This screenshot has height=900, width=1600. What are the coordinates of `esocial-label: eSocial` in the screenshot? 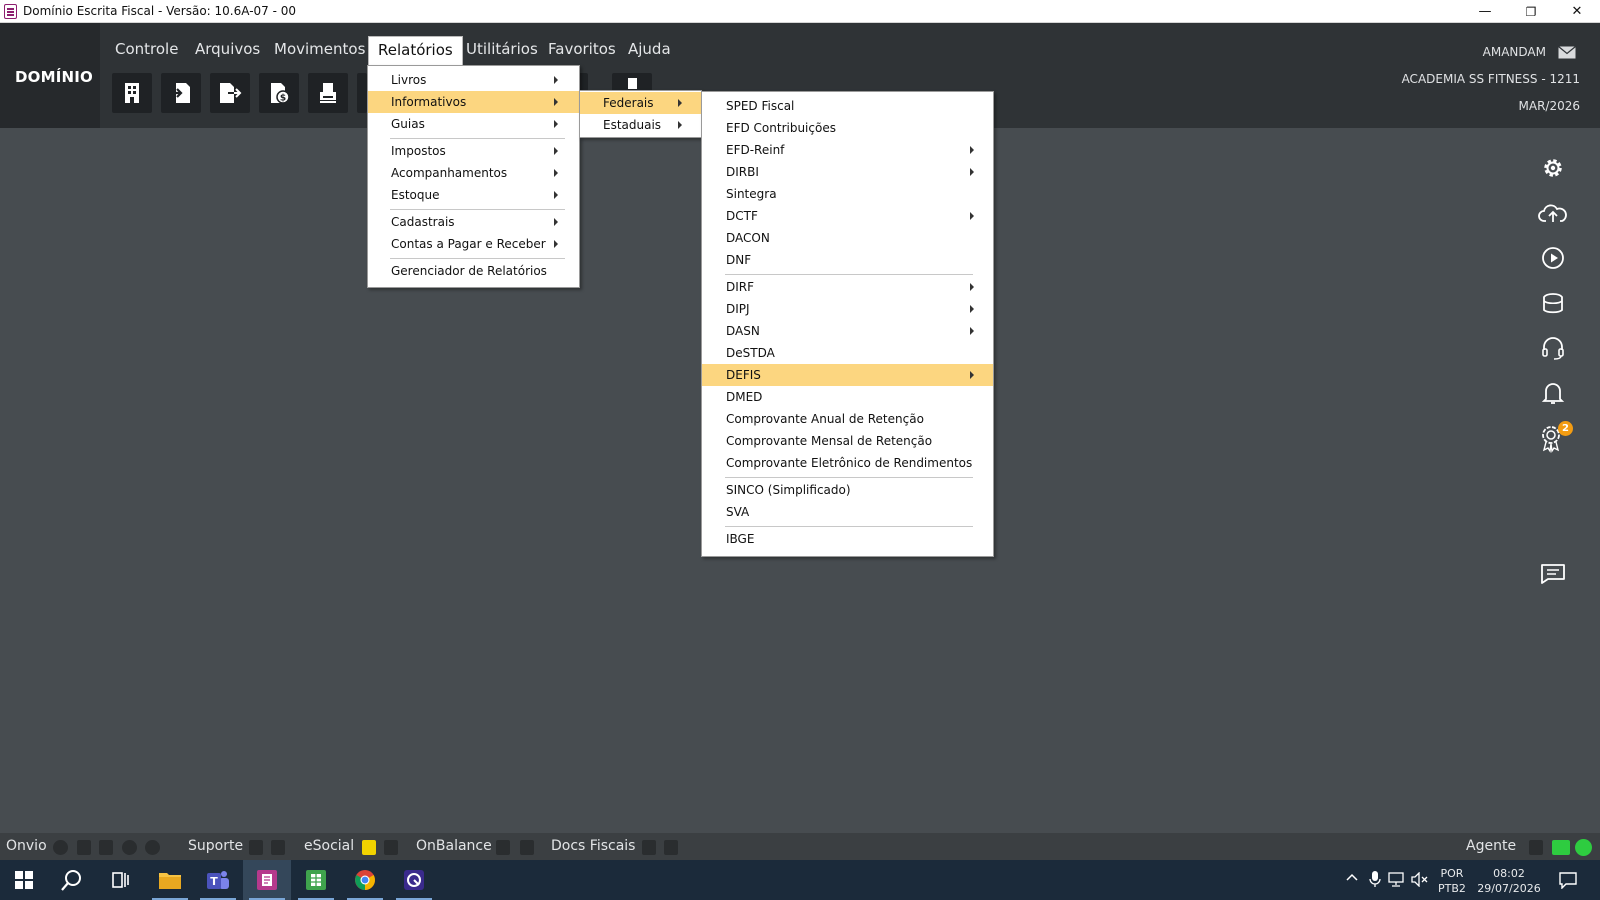 It's located at (329, 846).